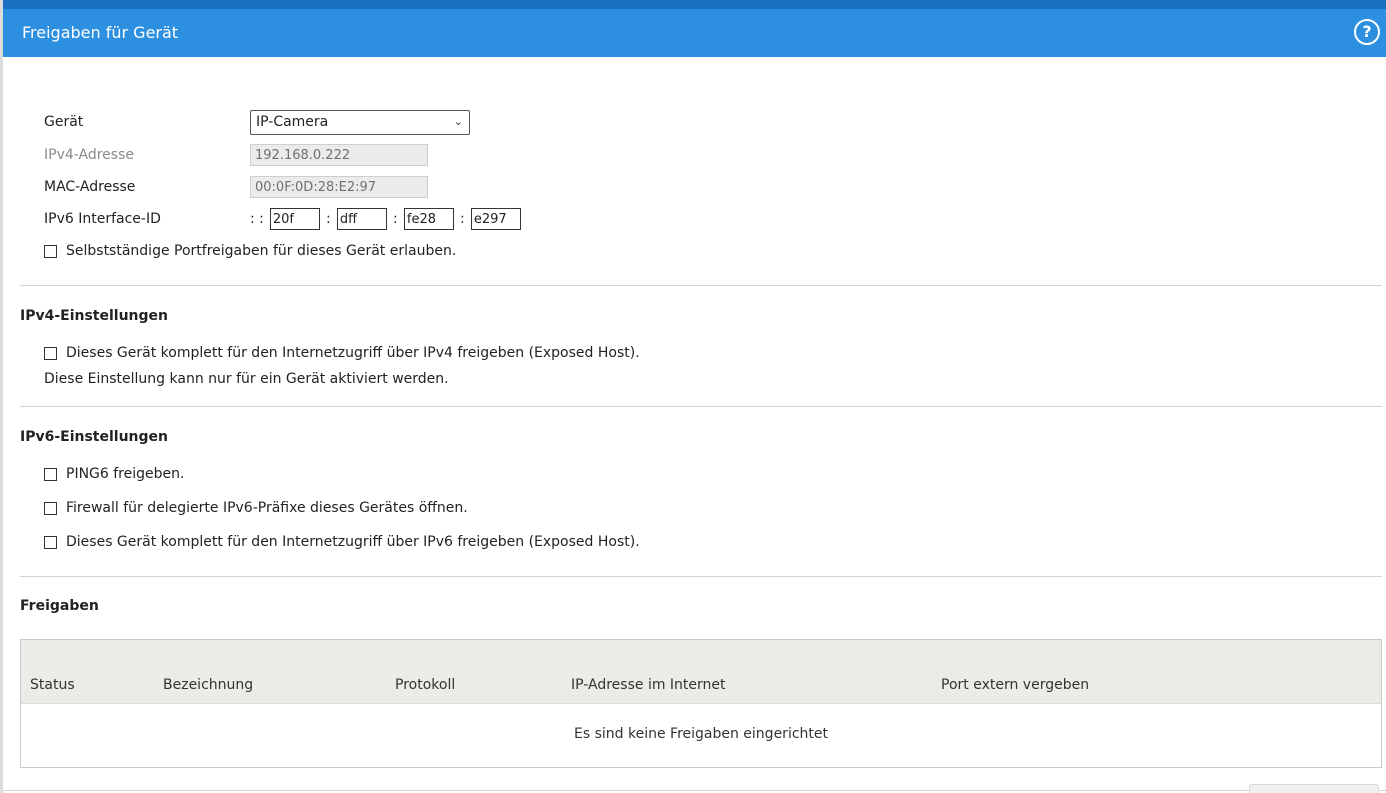  I want to click on title-bar: Freigaben für Gerät ?, so click(694, 28).